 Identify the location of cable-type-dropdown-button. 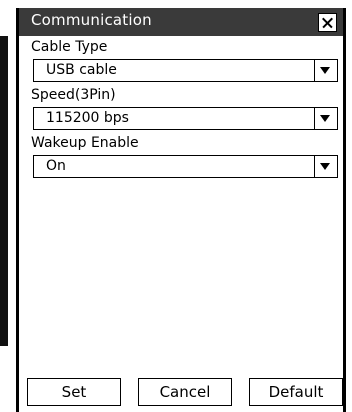
(325, 70).